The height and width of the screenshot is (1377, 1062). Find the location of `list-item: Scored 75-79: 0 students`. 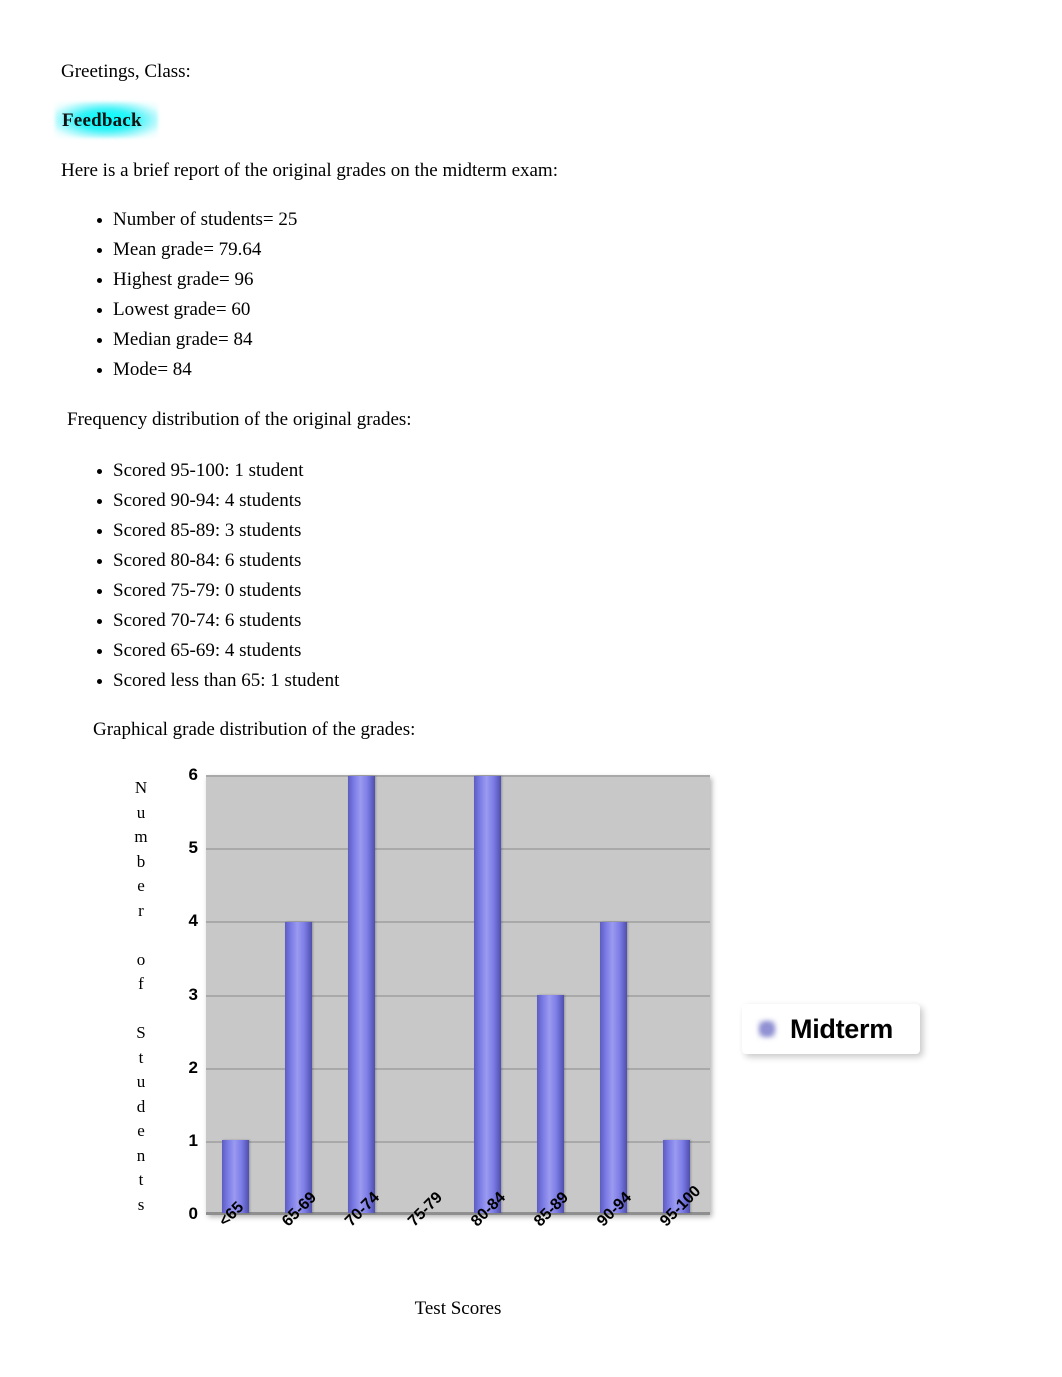

list-item: Scored 75-79: 0 students is located at coordinates (217, 591).